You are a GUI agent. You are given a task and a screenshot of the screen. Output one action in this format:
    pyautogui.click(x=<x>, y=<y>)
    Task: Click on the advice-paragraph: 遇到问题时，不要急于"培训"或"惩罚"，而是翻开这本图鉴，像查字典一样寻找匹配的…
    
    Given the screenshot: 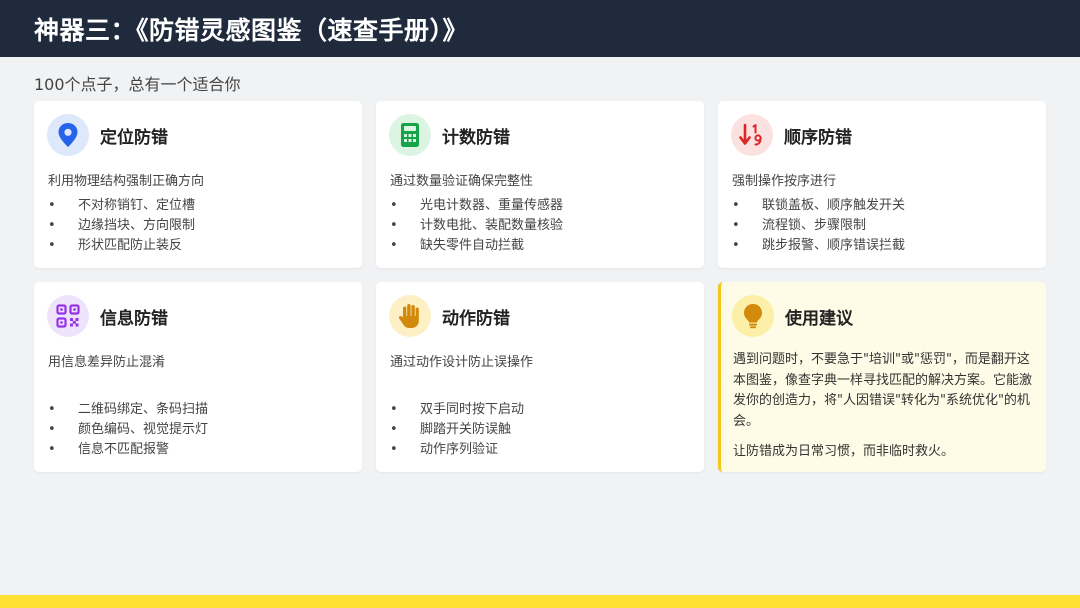 What is the action you would take?
    pyautogui.click(x=883, y=390)
    